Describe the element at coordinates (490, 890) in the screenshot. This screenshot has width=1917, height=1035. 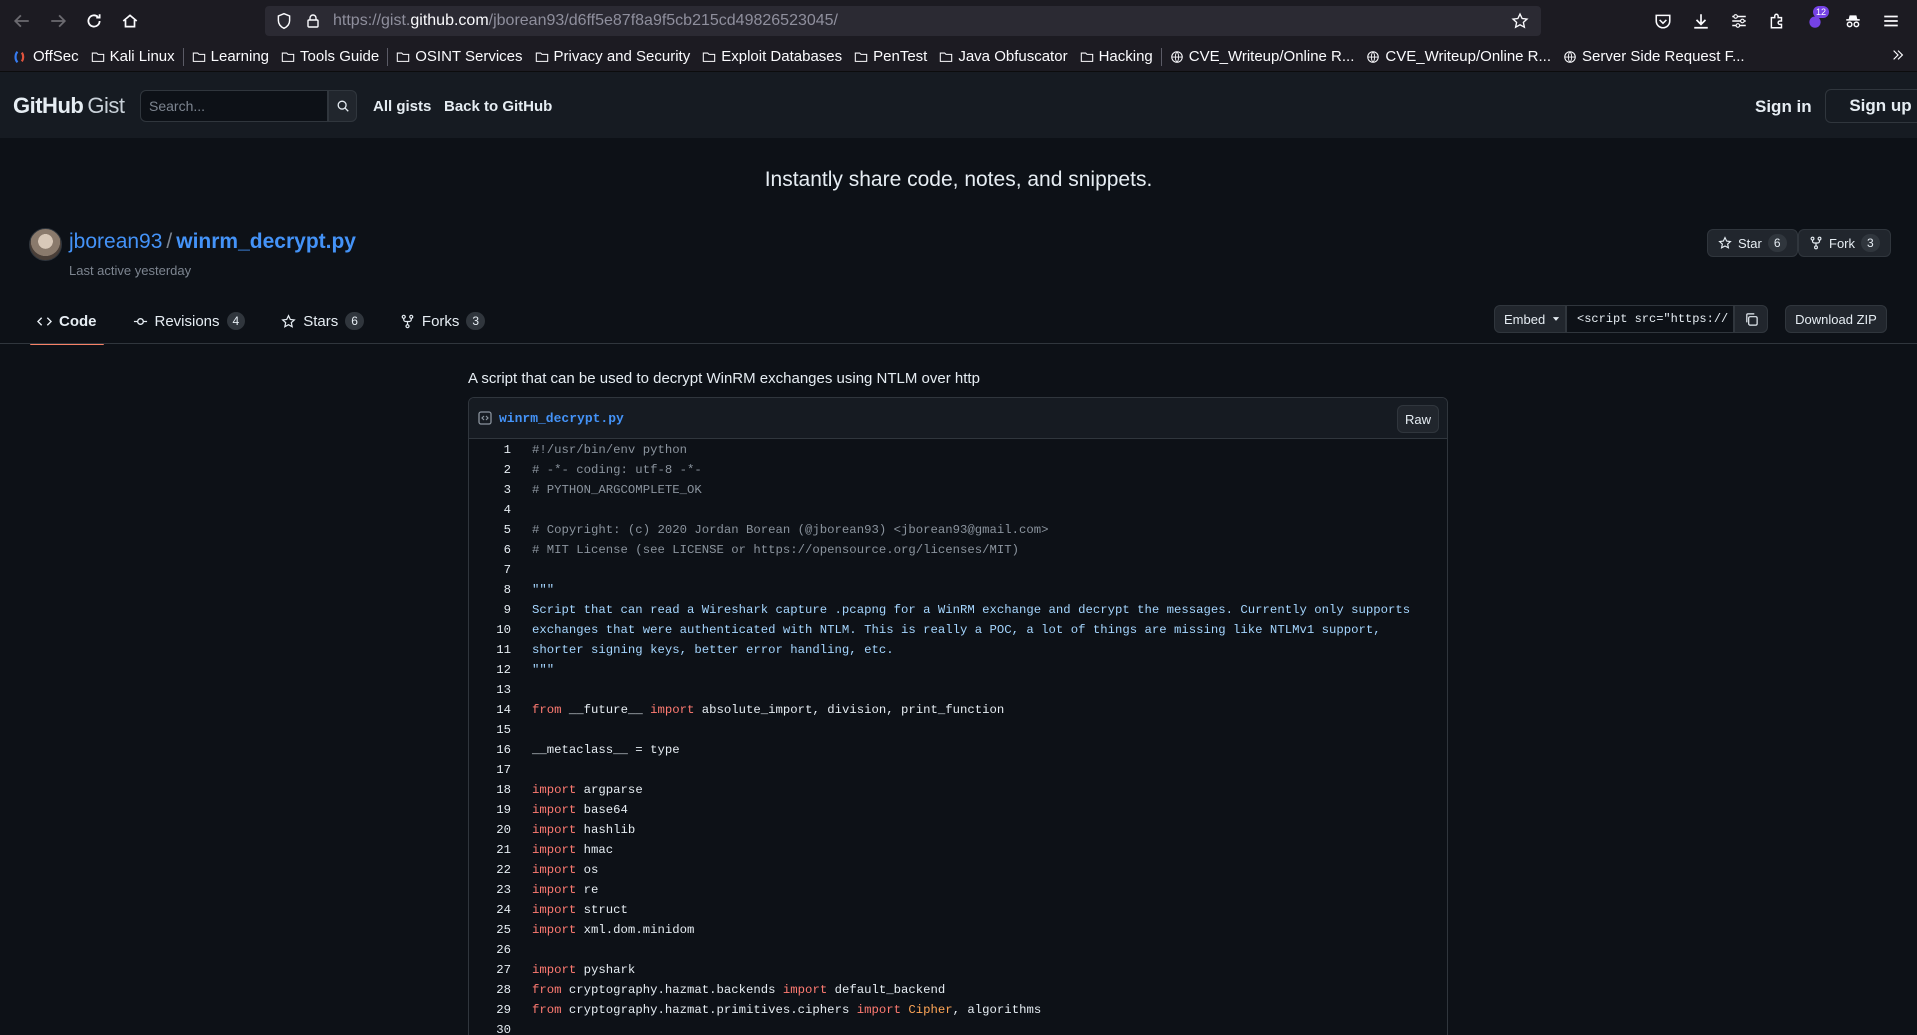
I see `line-number: 23` at that location.